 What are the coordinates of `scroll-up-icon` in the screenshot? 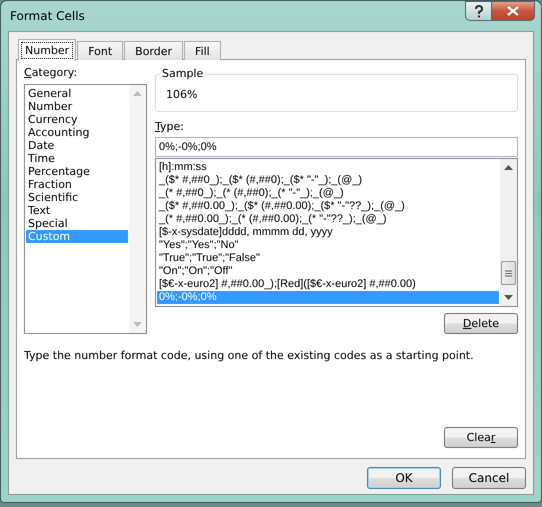 It's located at (508, 167).